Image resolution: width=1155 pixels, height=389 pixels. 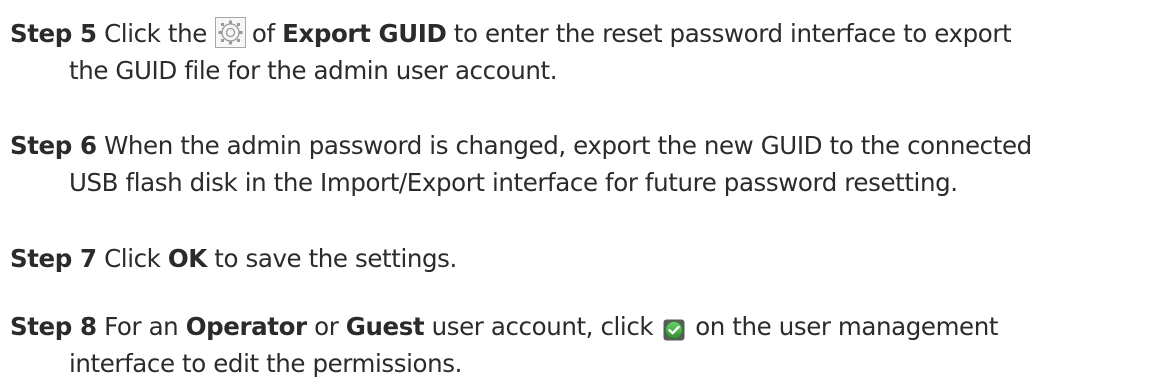 I want to click on step-label: Step 6, so click(x=53, y=145).